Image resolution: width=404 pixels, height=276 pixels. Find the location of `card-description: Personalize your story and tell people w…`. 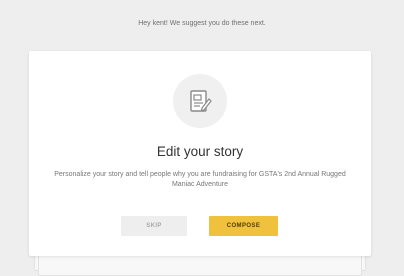

card-description: Personalize your story and tell people w… is located at coordinates (200, 179).